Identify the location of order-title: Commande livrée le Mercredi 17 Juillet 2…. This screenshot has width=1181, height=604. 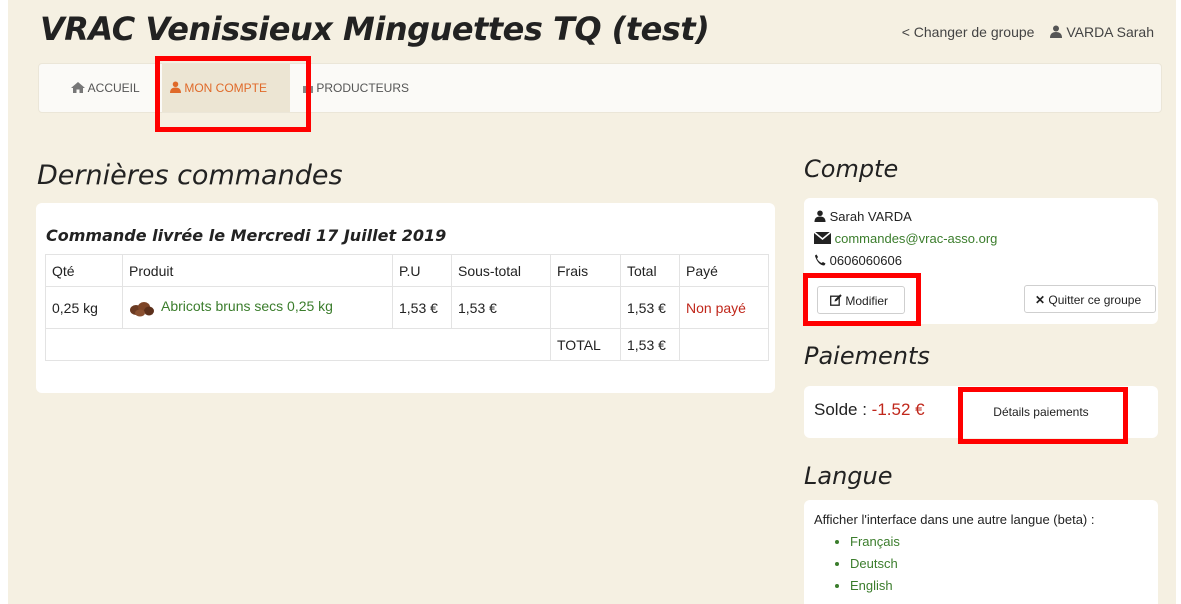
(246, 235).